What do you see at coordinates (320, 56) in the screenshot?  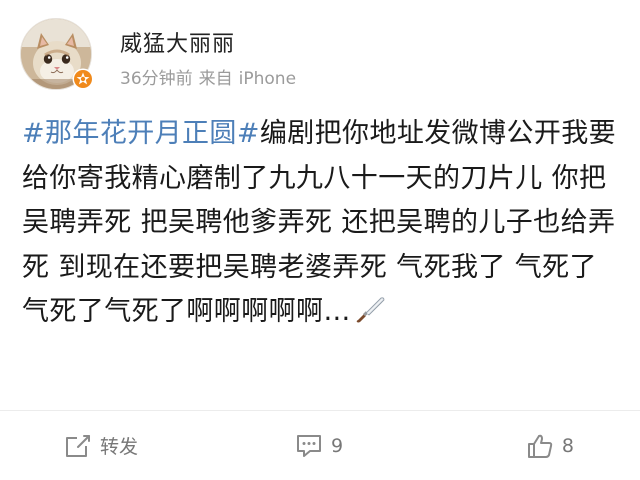 I see `post-header: 威猛大丽丽 36分钟前 来自 iPhone` at bounding box center [320, 56].